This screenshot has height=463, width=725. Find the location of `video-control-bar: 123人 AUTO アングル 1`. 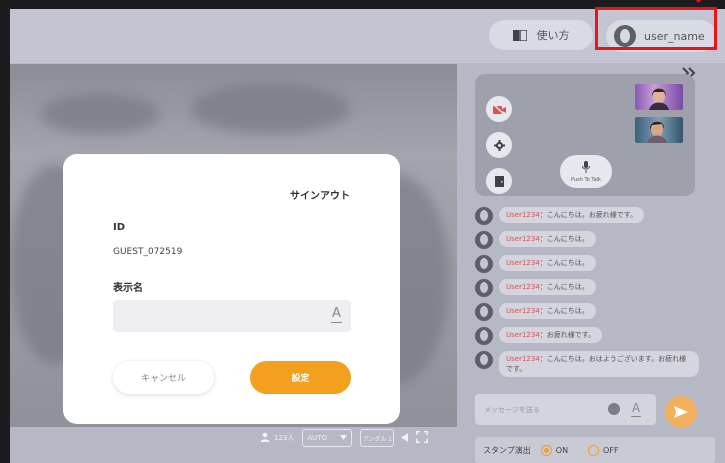

video-control-bar: 123人 AUTO アングル 1 is located at coordinates (344, 438).